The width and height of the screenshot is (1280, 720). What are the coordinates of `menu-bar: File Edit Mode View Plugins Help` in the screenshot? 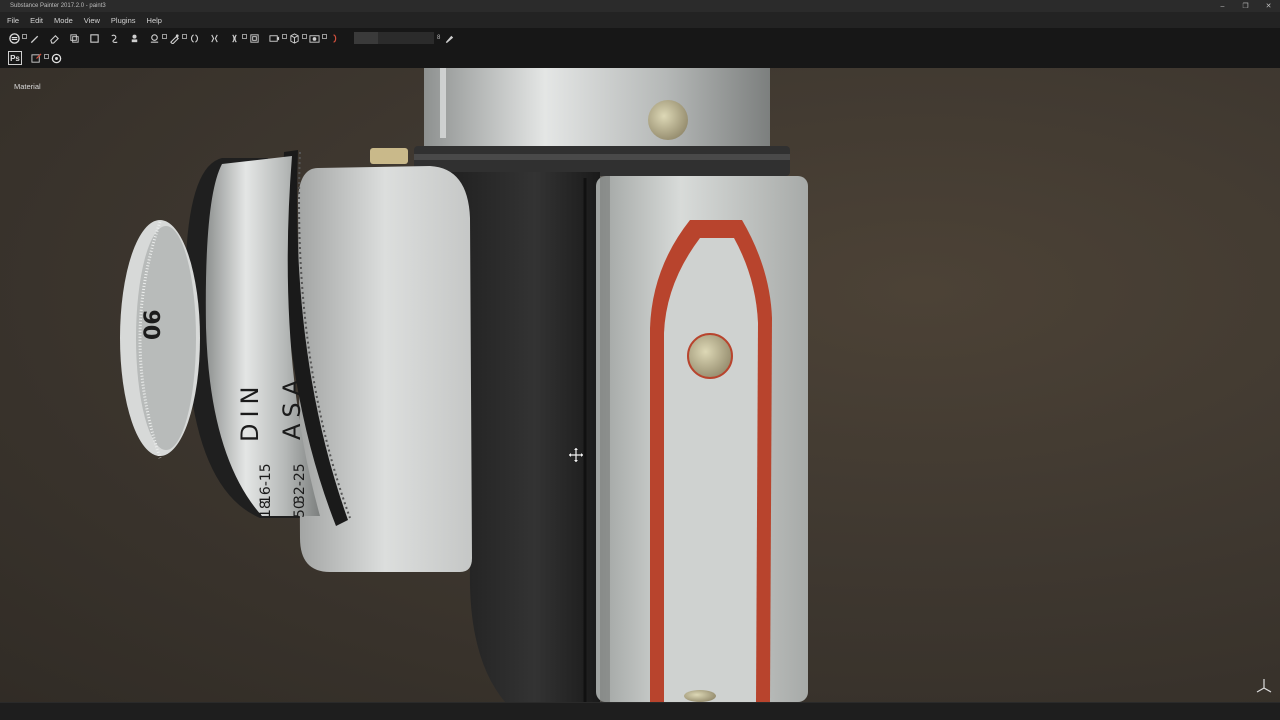 It's located at (640, 20).